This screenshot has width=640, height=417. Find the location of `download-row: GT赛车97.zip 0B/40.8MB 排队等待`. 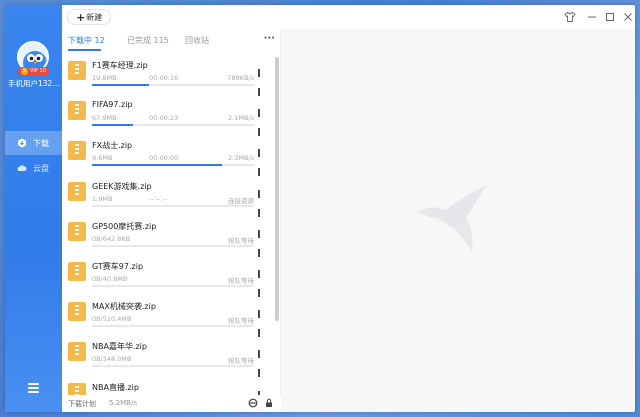

download-row: GT赛车97.zip 0B/40.8MB 排队等待 is located at coordinates (168, 278).